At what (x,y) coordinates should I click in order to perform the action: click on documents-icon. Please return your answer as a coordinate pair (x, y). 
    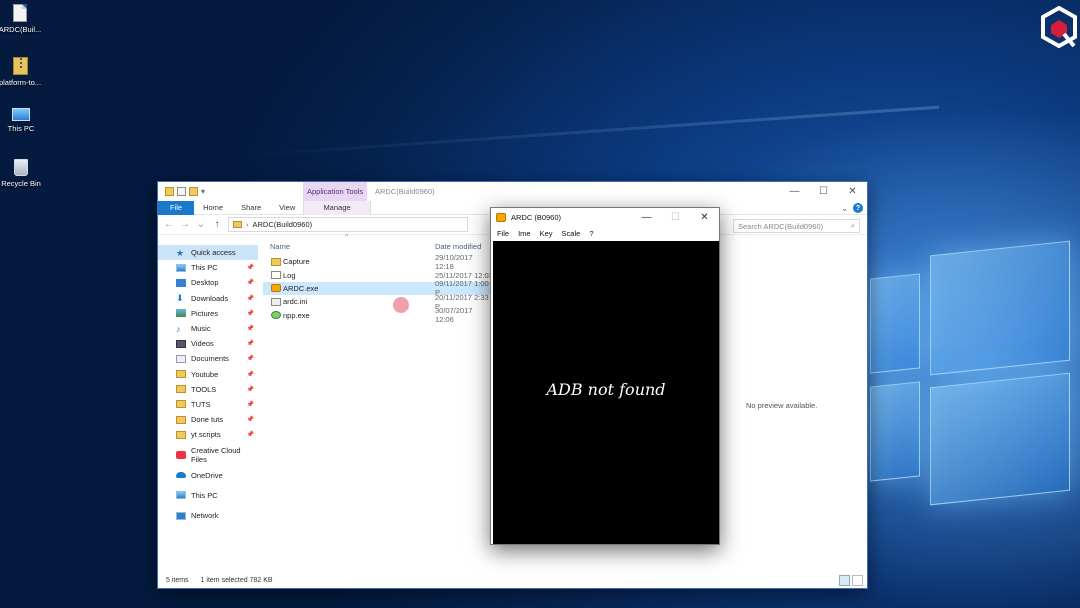
    Looking at the image, I should click on (181, 358).